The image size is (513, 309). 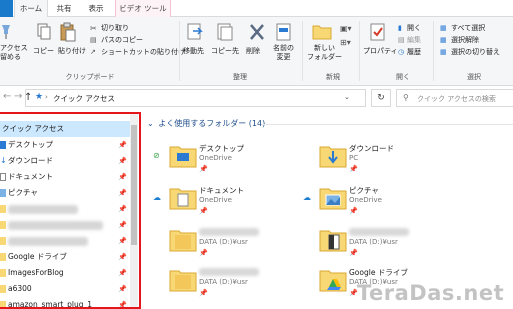 What do you see at coordinates (468, 28) in the screenshot?
I see `select-all-button: すべて選択` at bounding box center [468, 28].